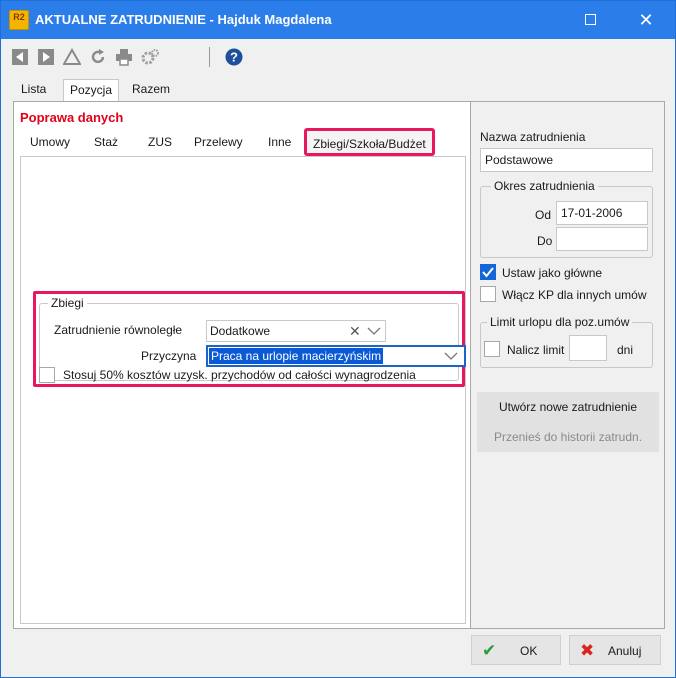 This screenshot has height=678, width=676. Describe the element at coordinates (151, 90) in the screenshot. I see `tab-razem: Razem` at that location.